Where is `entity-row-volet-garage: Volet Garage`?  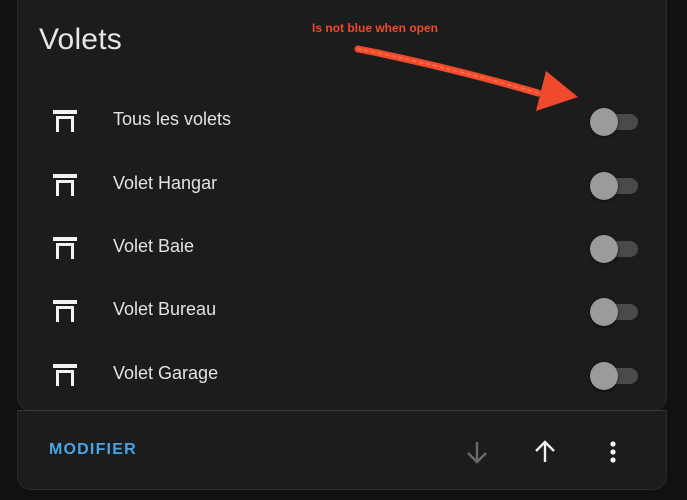
entity-row-volet-garage: Volet Garage is located at coordinates (343, 375).